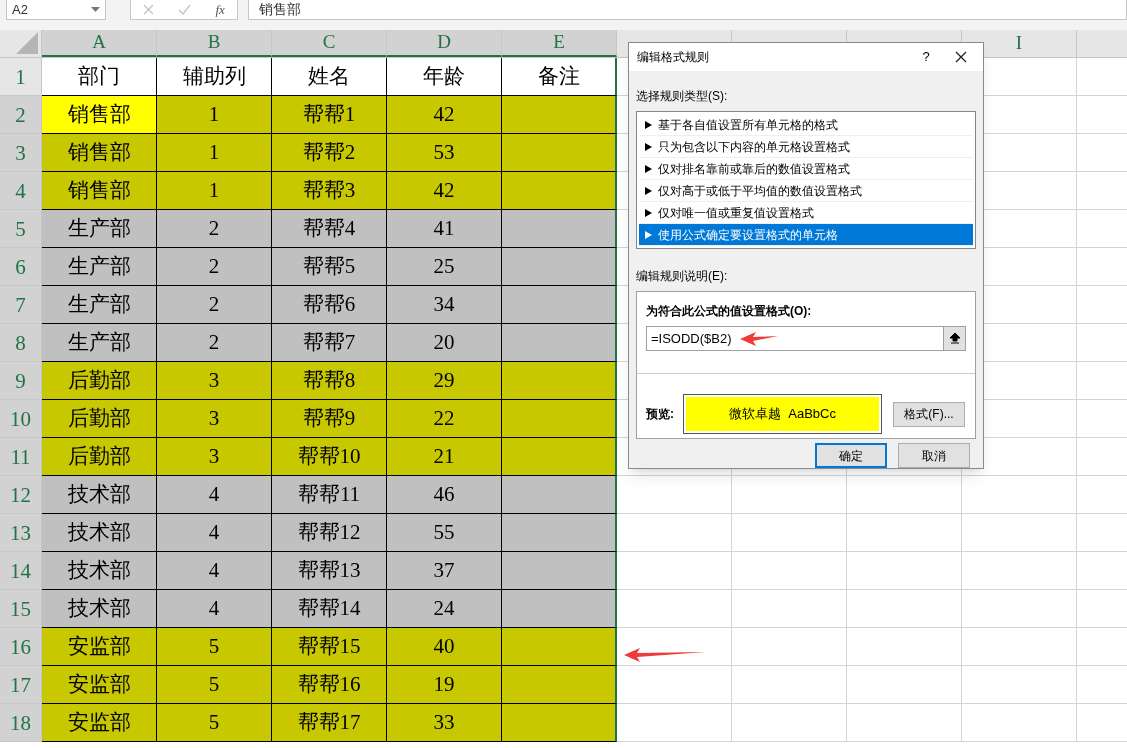 Image resolution: width=1127 pixels, height=748 pixels. What do you see at coordinates (21, 77) in the screenshot?
I see `row-header: 1` at bounding box center [21, 77].